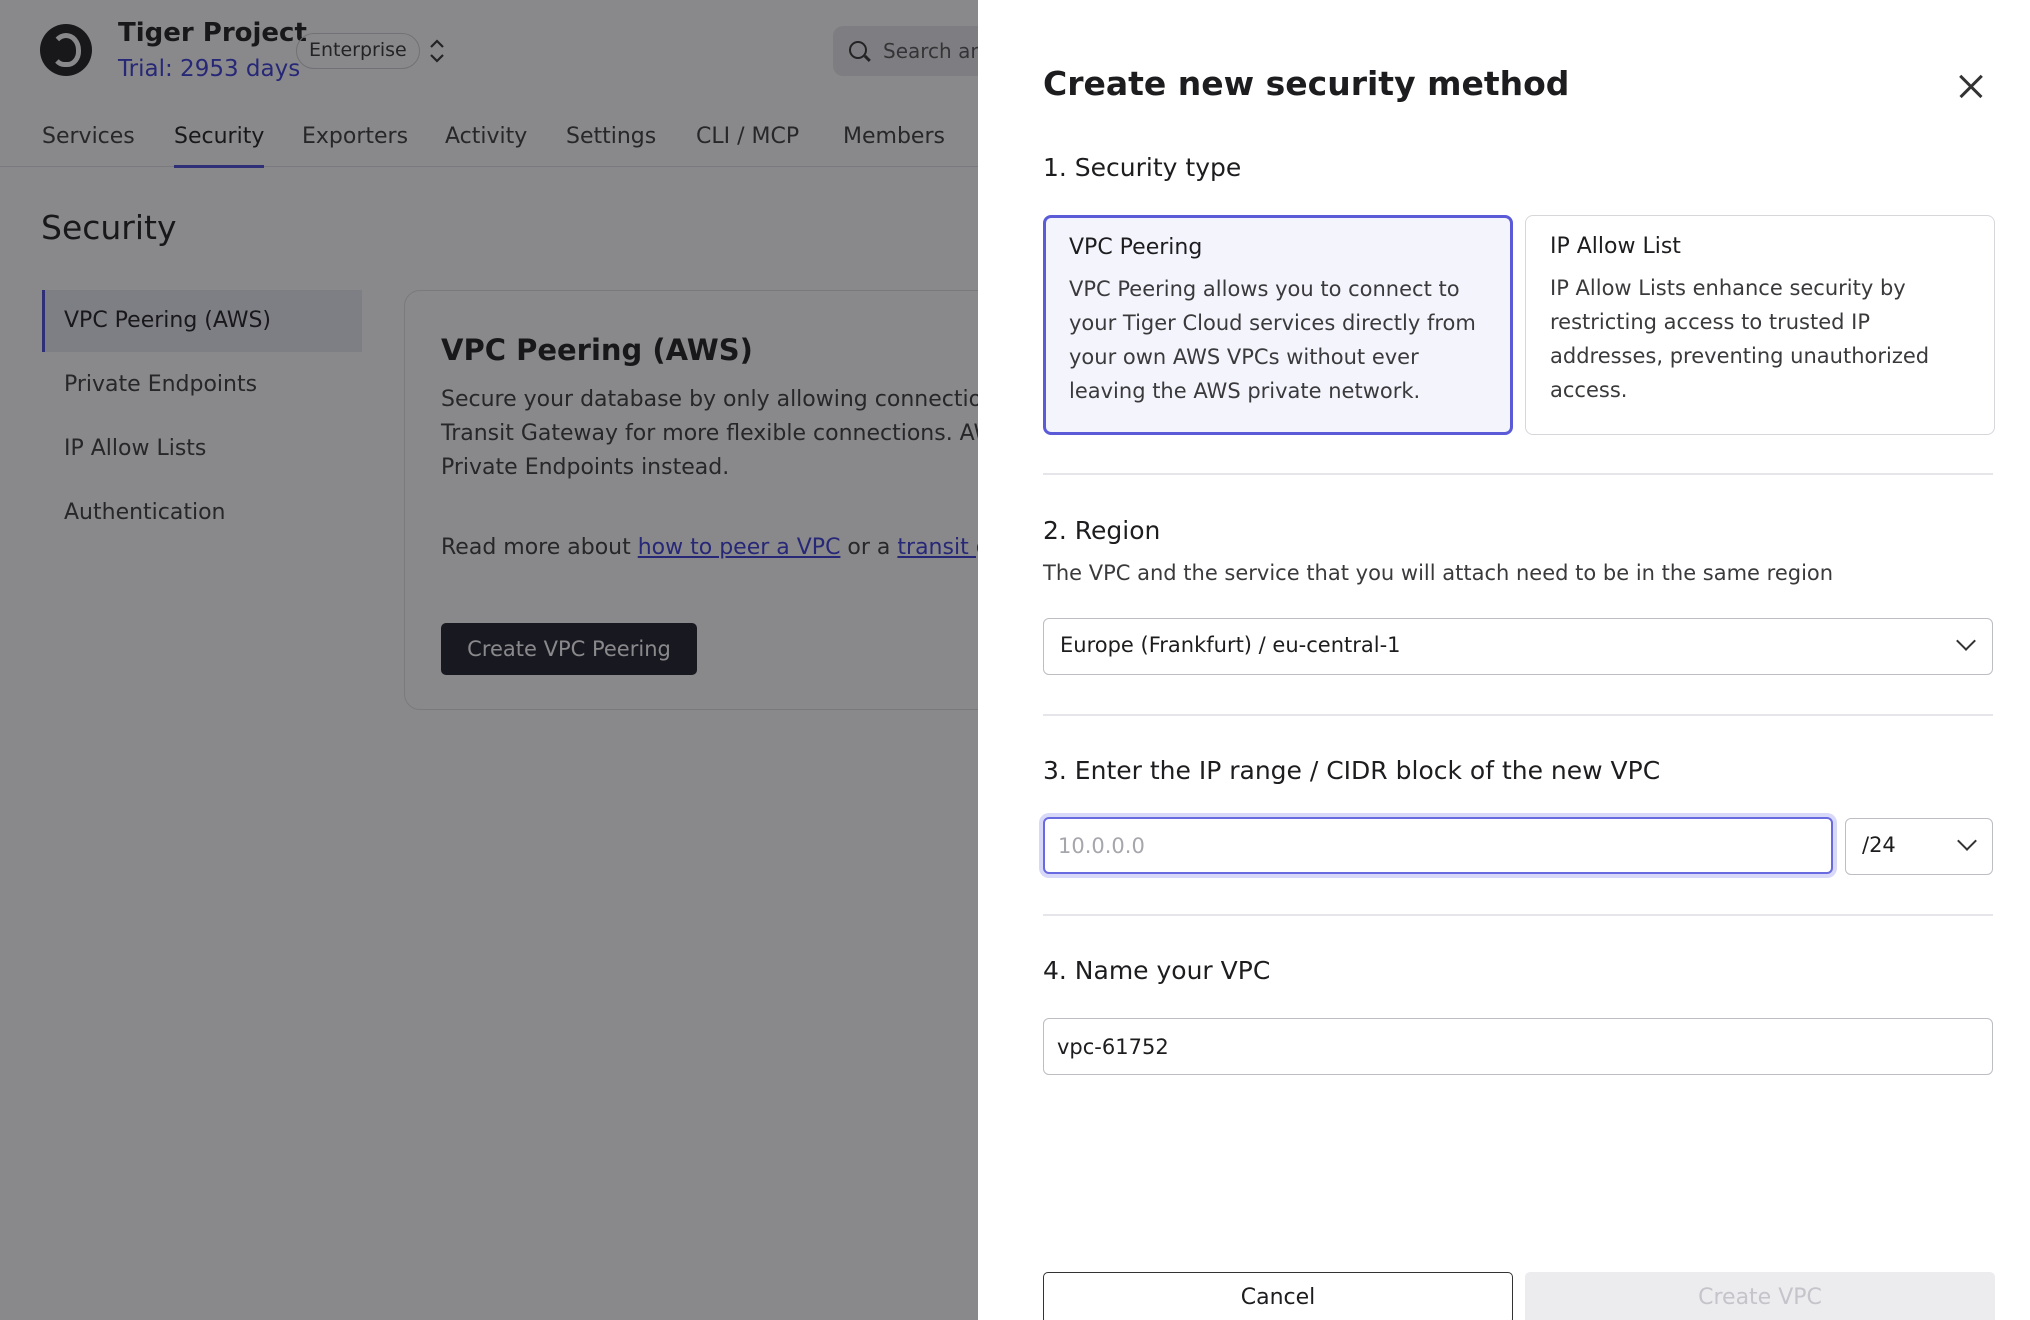  What do you see at coordinates (1438, 845) in the screenshot?
I see `ip-range-input` at bounding box center [1438, 845].